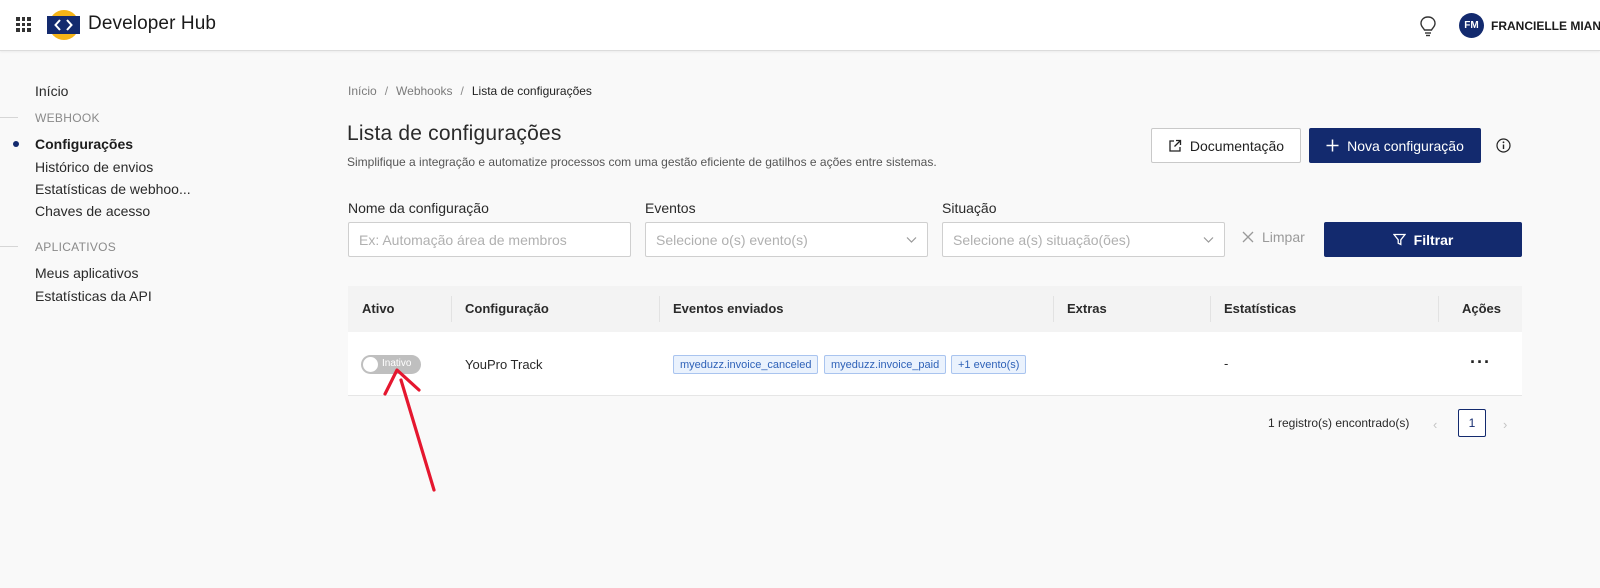 Image resolution: width=1600 pixels, height=588 pixels. I want to click on breadcrumb-current: Lista de configurações, so click(531, 91).